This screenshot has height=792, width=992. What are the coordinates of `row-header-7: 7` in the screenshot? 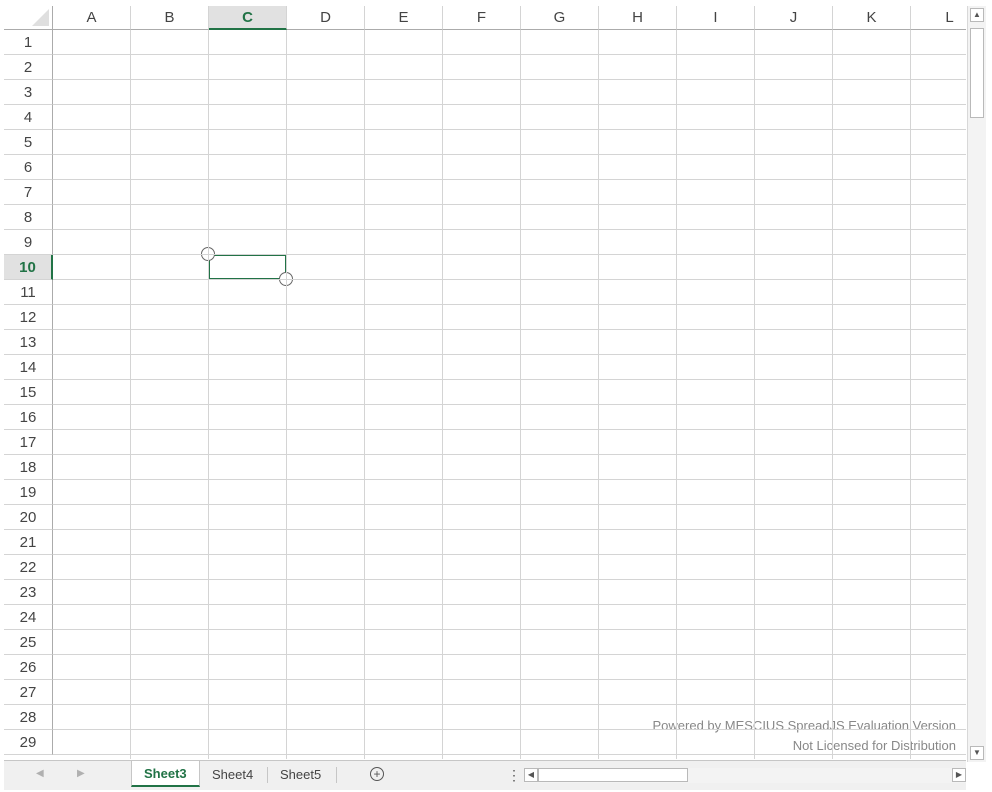 It's located at (28, 192).